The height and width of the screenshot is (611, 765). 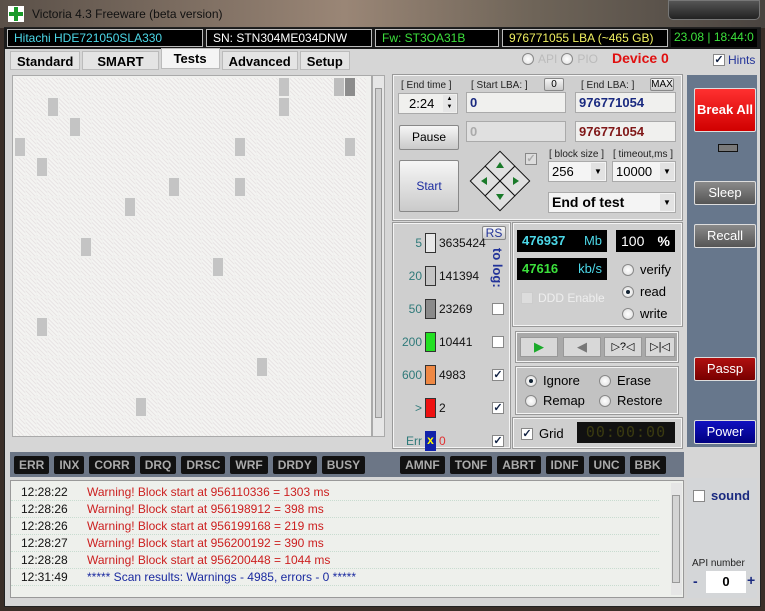 I want to click on end-lba-max-button: MAX, so click(x=662, y=84).